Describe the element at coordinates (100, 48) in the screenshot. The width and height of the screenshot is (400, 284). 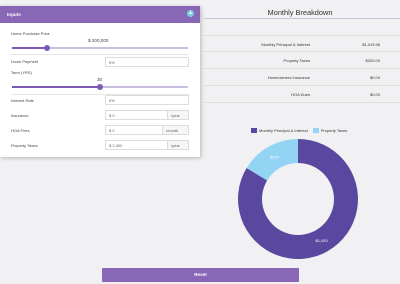
I see `home-price-slider` at that location.